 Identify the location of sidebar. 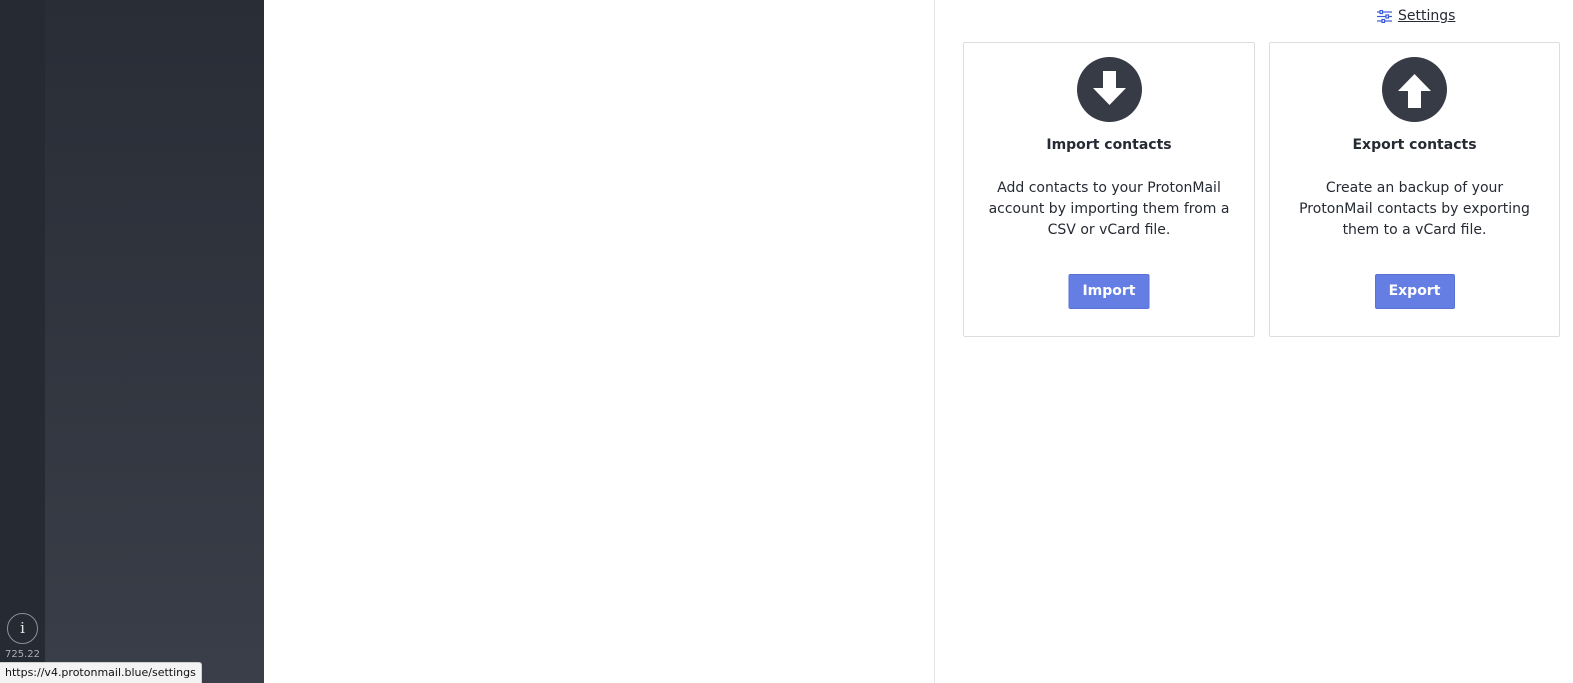
(154, 341).